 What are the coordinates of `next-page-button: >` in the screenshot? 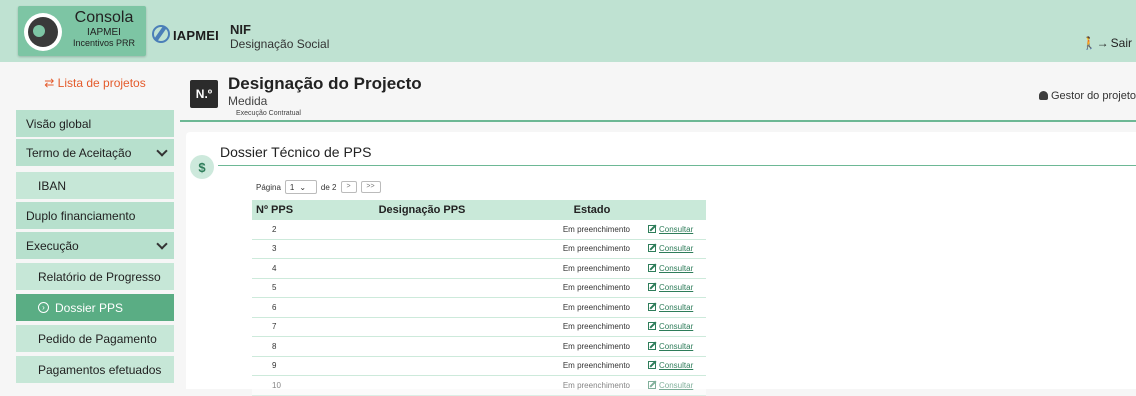 It's located at (348, 187).